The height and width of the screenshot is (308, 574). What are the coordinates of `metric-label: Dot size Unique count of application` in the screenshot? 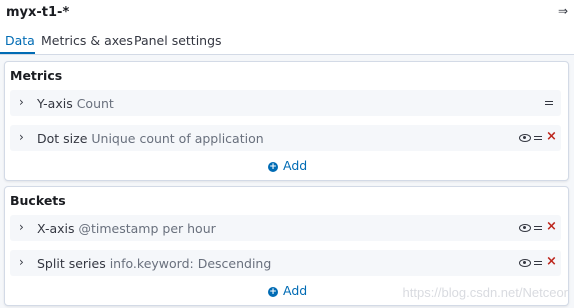 It's located at (150, 138).